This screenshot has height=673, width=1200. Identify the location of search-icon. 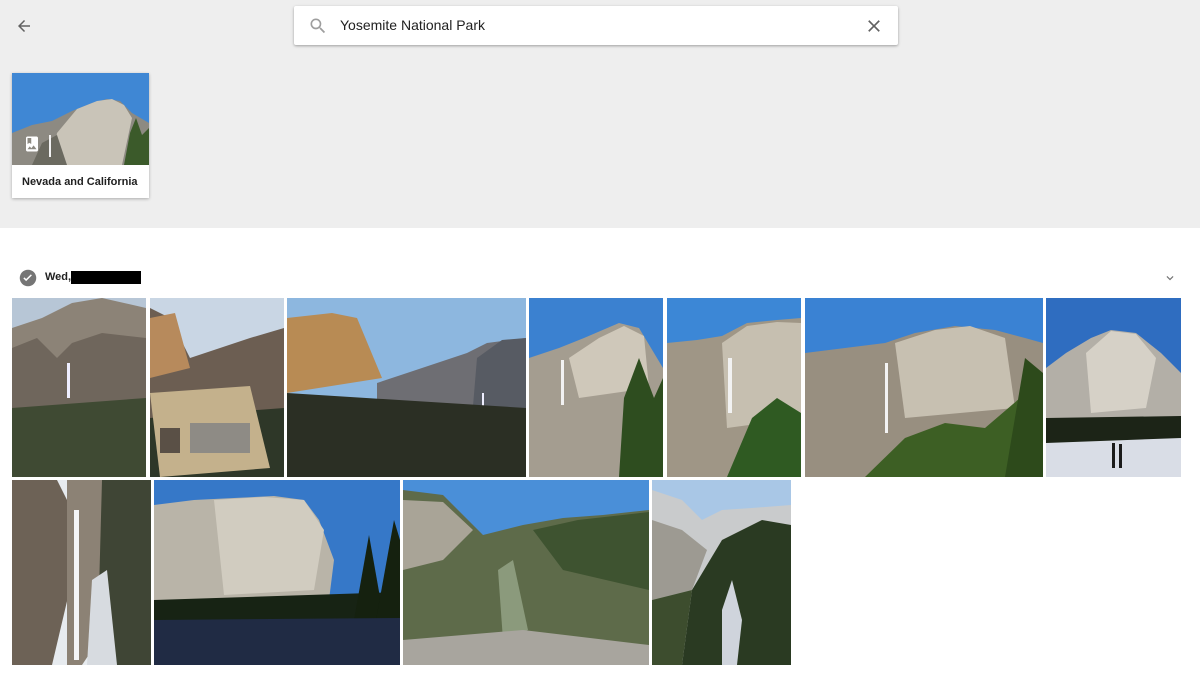
(318, 26).